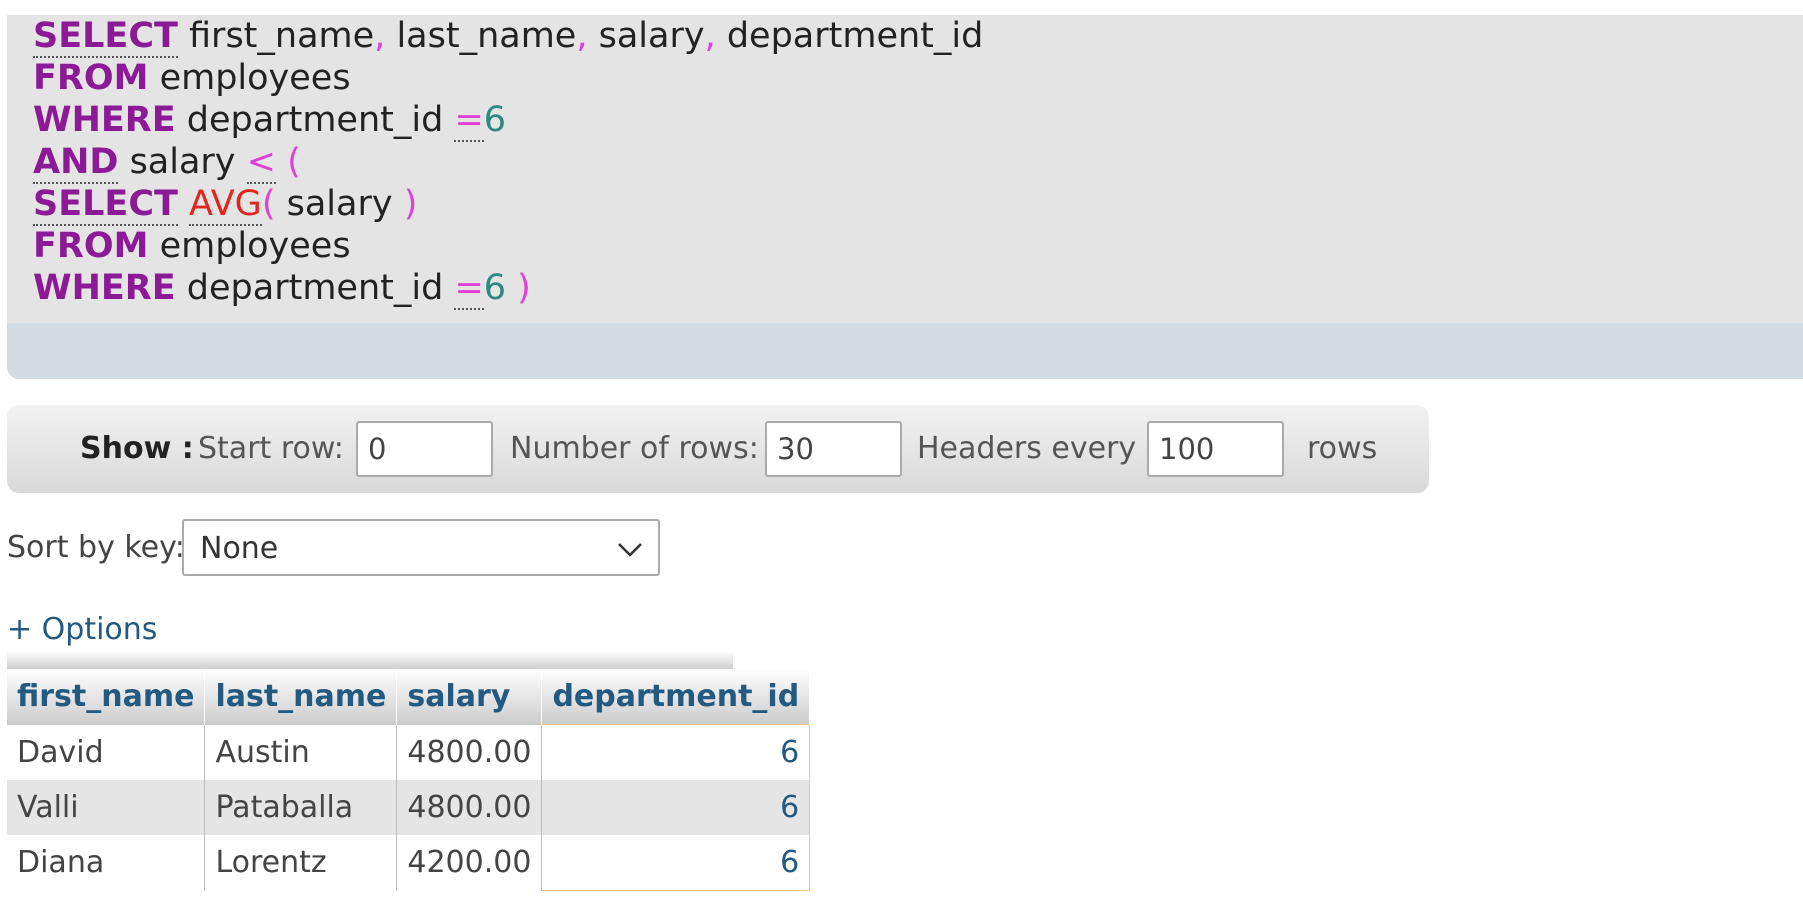  What do you see at coordinates (676, 697) in the screenshot?
I see `column-header-department-id: department_id` at bounding box center [676, 697].